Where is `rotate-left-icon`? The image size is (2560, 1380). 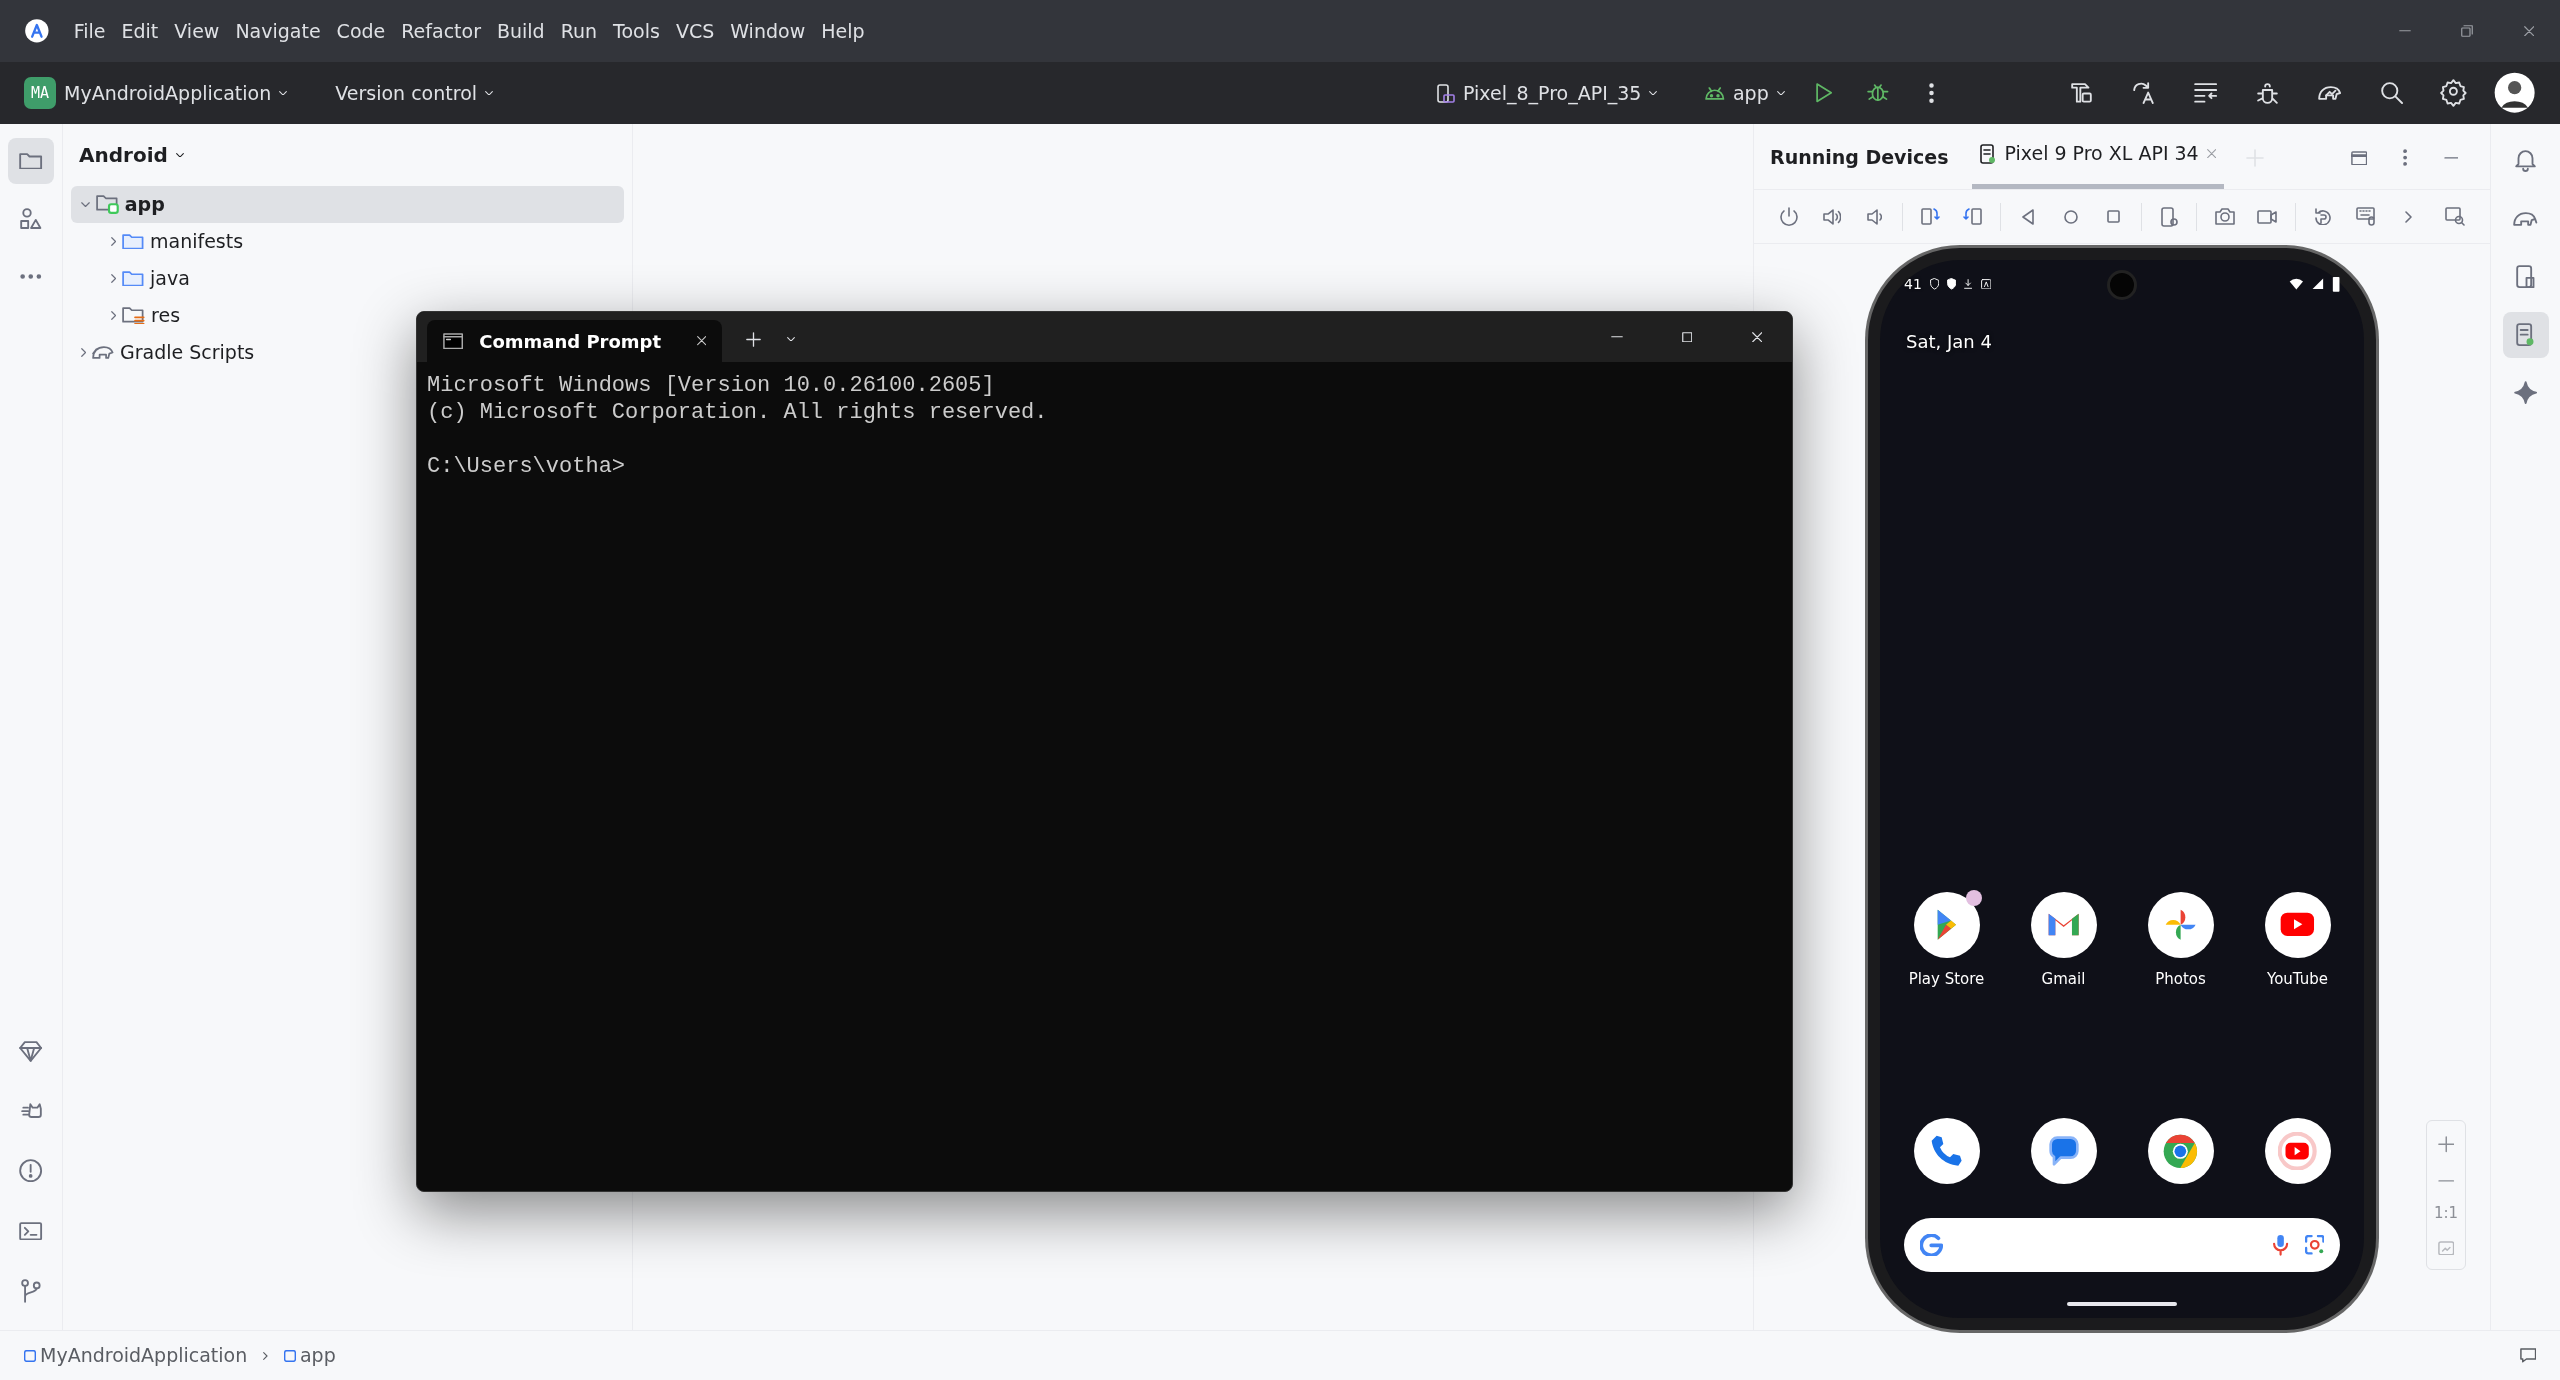 rotate-left-icon is located at coordinates (1930, 216).